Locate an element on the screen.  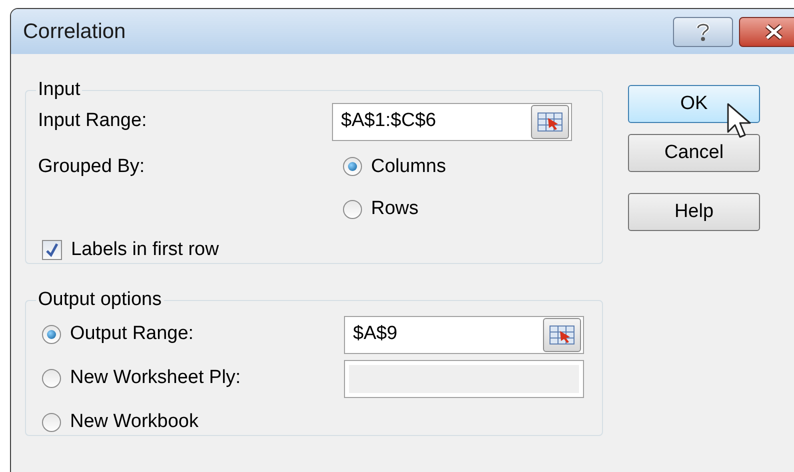
group-title: Input is located at coordinates (59, 90).